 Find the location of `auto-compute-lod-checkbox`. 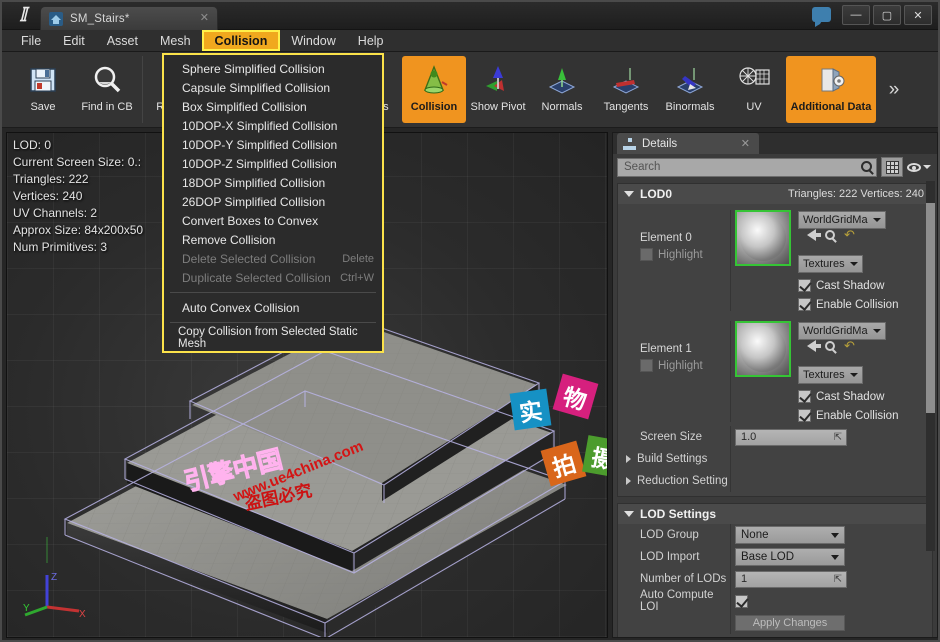

auto-compute-lod-checkbox is located at coordinates (741, 601).